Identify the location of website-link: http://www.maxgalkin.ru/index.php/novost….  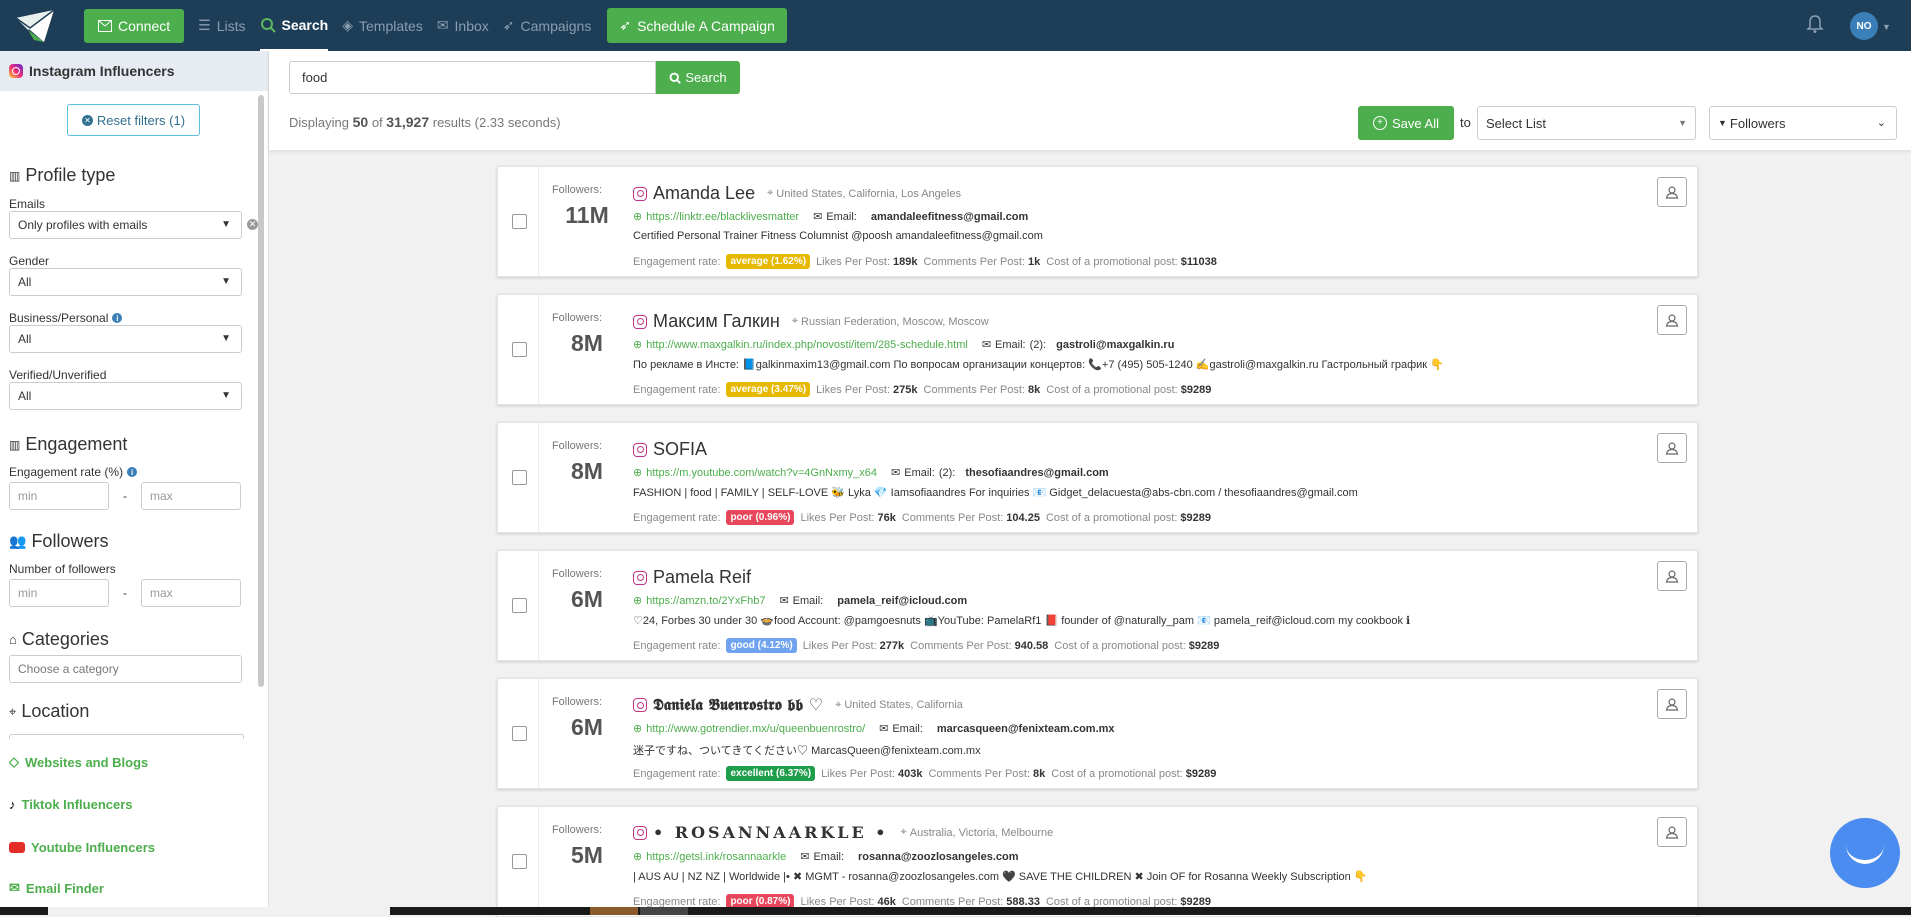
(807, 345).